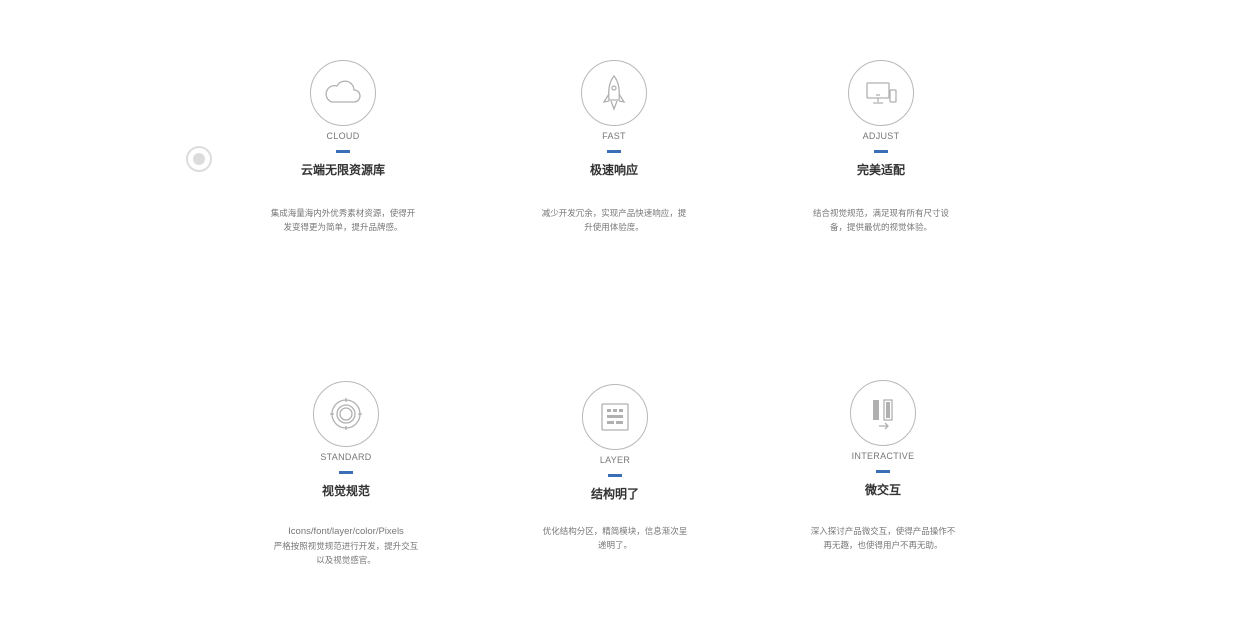 The height and width of the screenshot is (627, 1241). Describe the element at coordinates (614, 220) in the screenshot. I see `feature-desc: 减少开发冗余，实现产品快速响应，提 升使用体验度。` at that location.